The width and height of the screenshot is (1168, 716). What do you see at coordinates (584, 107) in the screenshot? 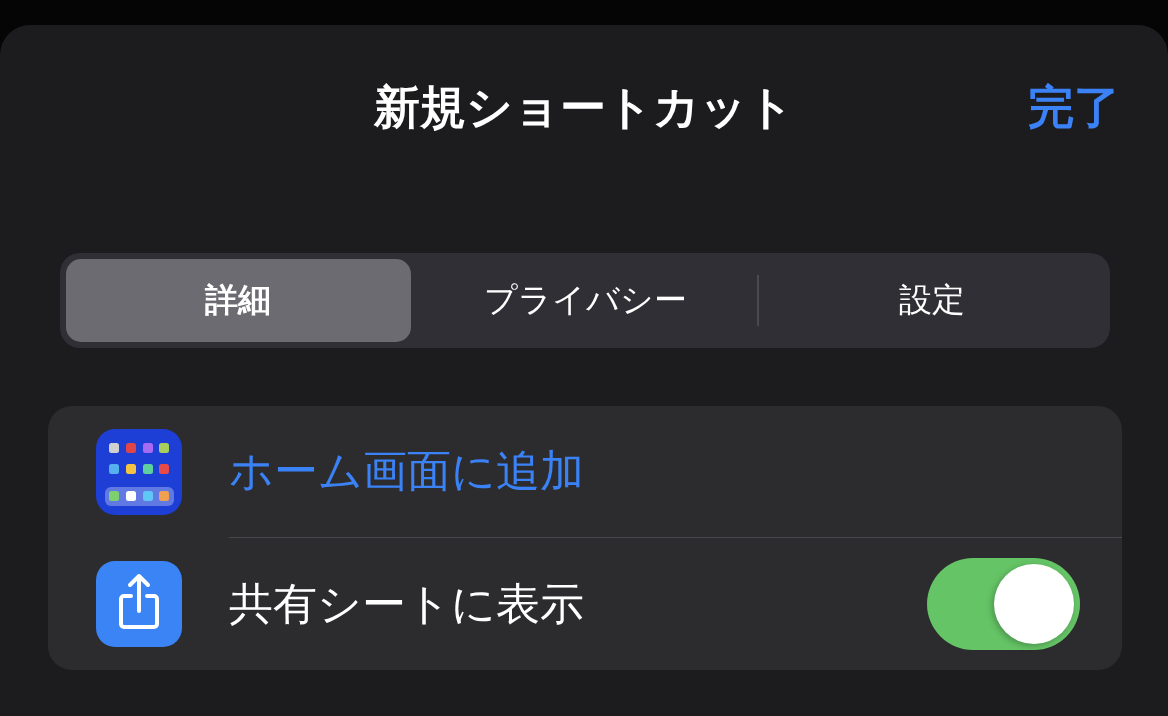
I see `sheet-title: 新規ショートカット` at bounding box center [584, 107].